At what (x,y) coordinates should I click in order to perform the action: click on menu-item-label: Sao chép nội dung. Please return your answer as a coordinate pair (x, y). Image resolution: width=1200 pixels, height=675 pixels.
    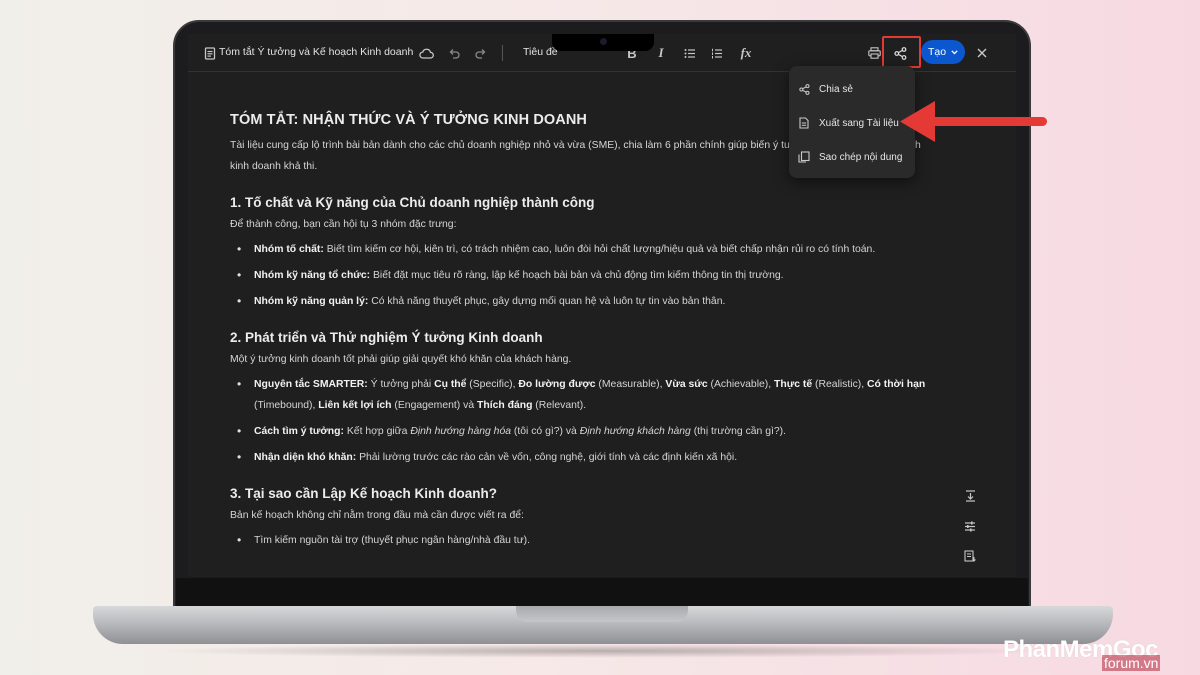
    Looking at the image, I should click on (861, 157).